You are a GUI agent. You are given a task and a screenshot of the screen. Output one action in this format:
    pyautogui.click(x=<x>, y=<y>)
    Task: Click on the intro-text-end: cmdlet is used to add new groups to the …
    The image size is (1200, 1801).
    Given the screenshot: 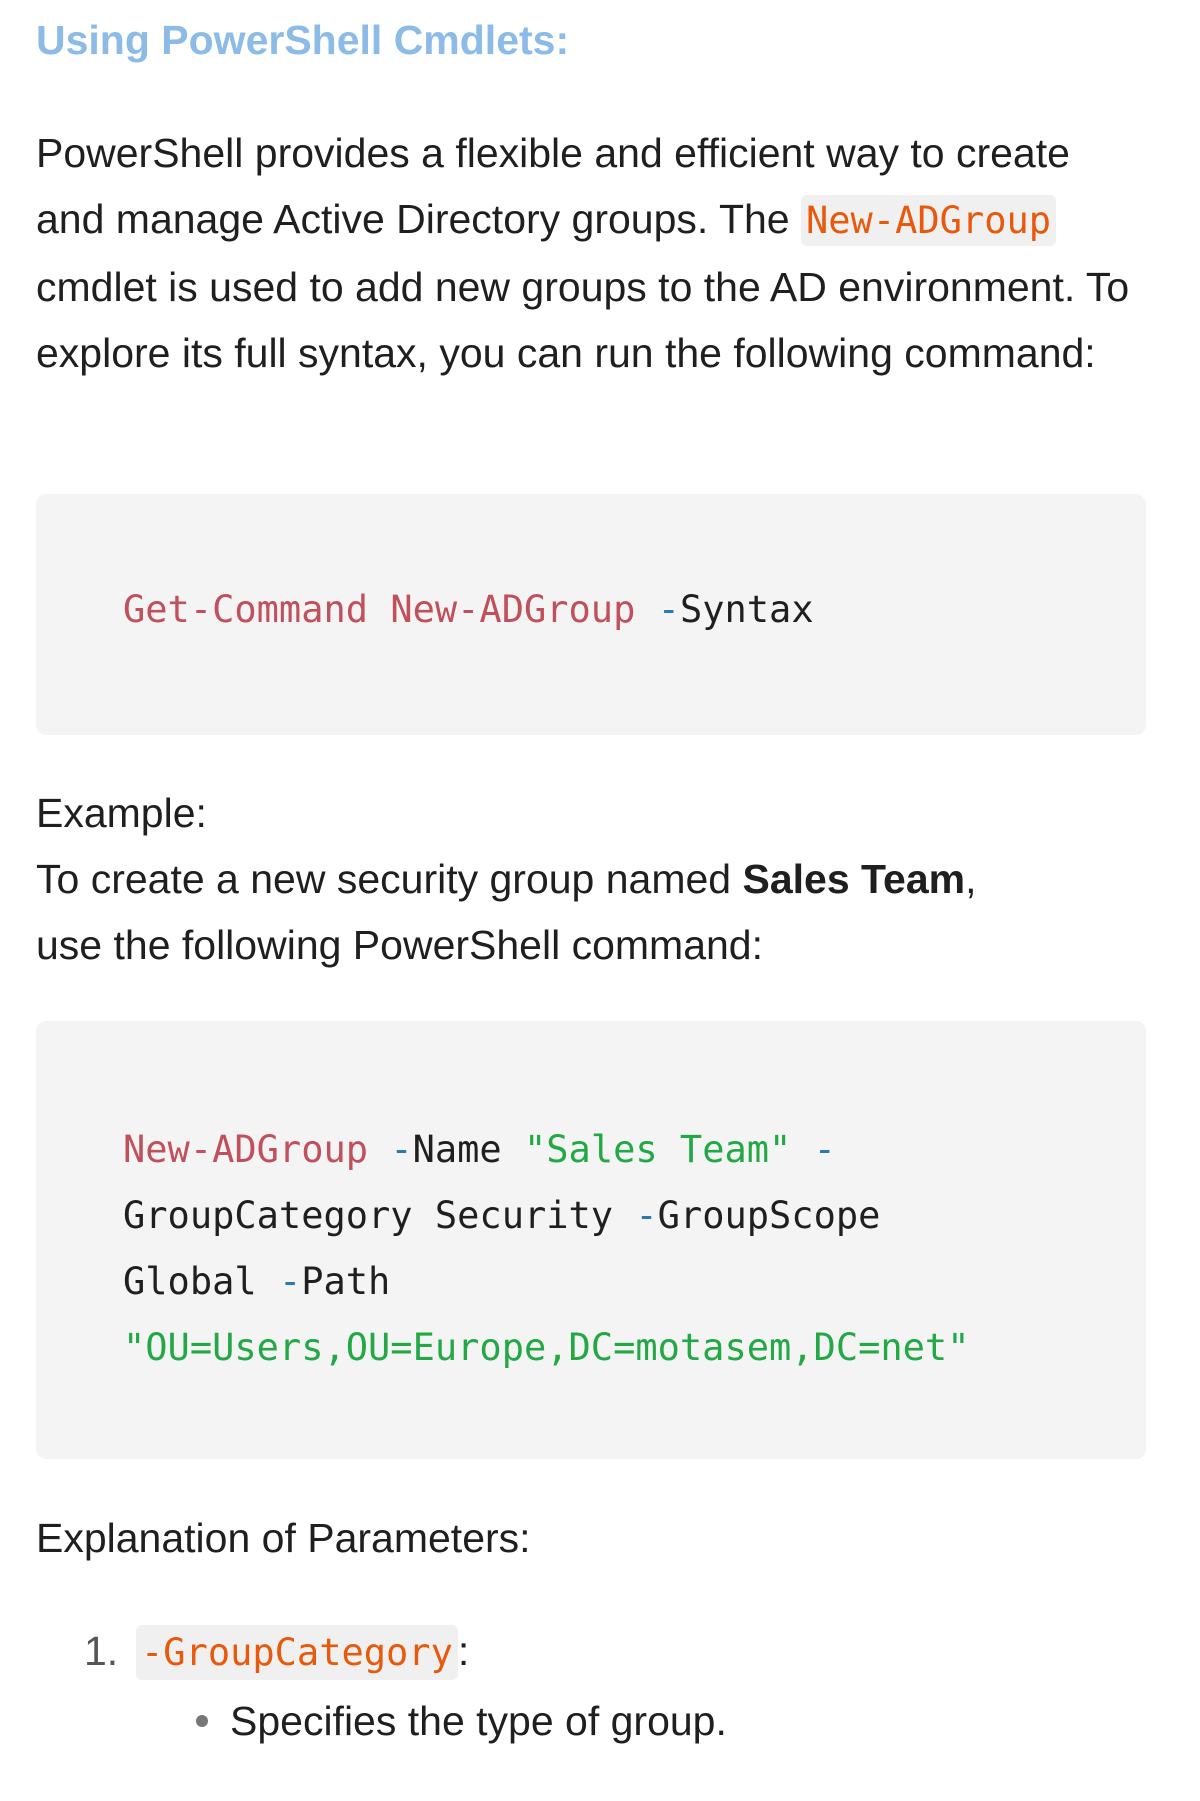 What is the action you would take?
    pyautogui.click(x=583, y=320)
    